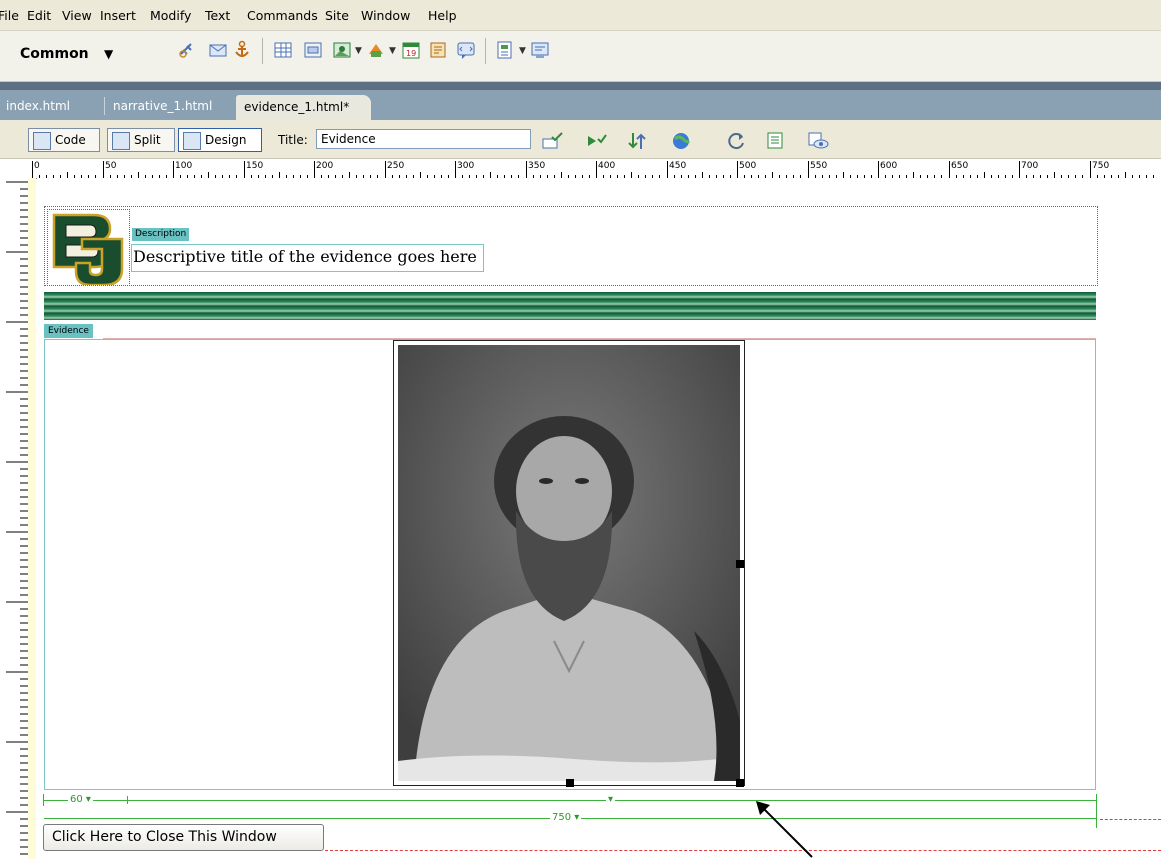  I want to click on media-dropdown-chevron: ▼, so click(392, 51).